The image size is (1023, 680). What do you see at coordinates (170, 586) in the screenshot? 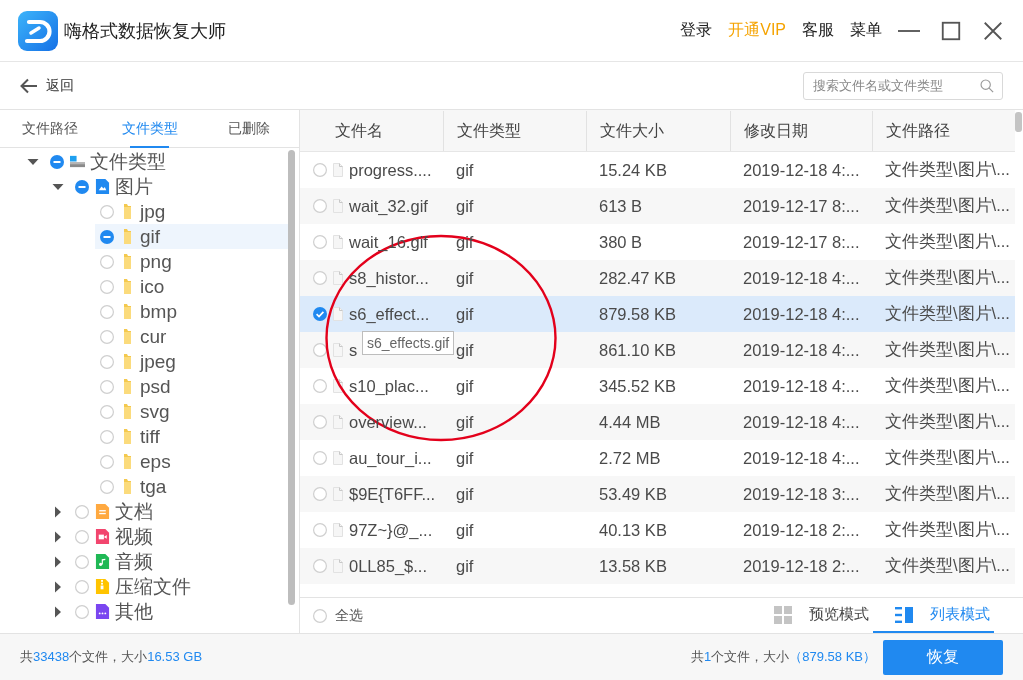
I see `tree-item: 压缩文件` at bounding box center [170, 586].